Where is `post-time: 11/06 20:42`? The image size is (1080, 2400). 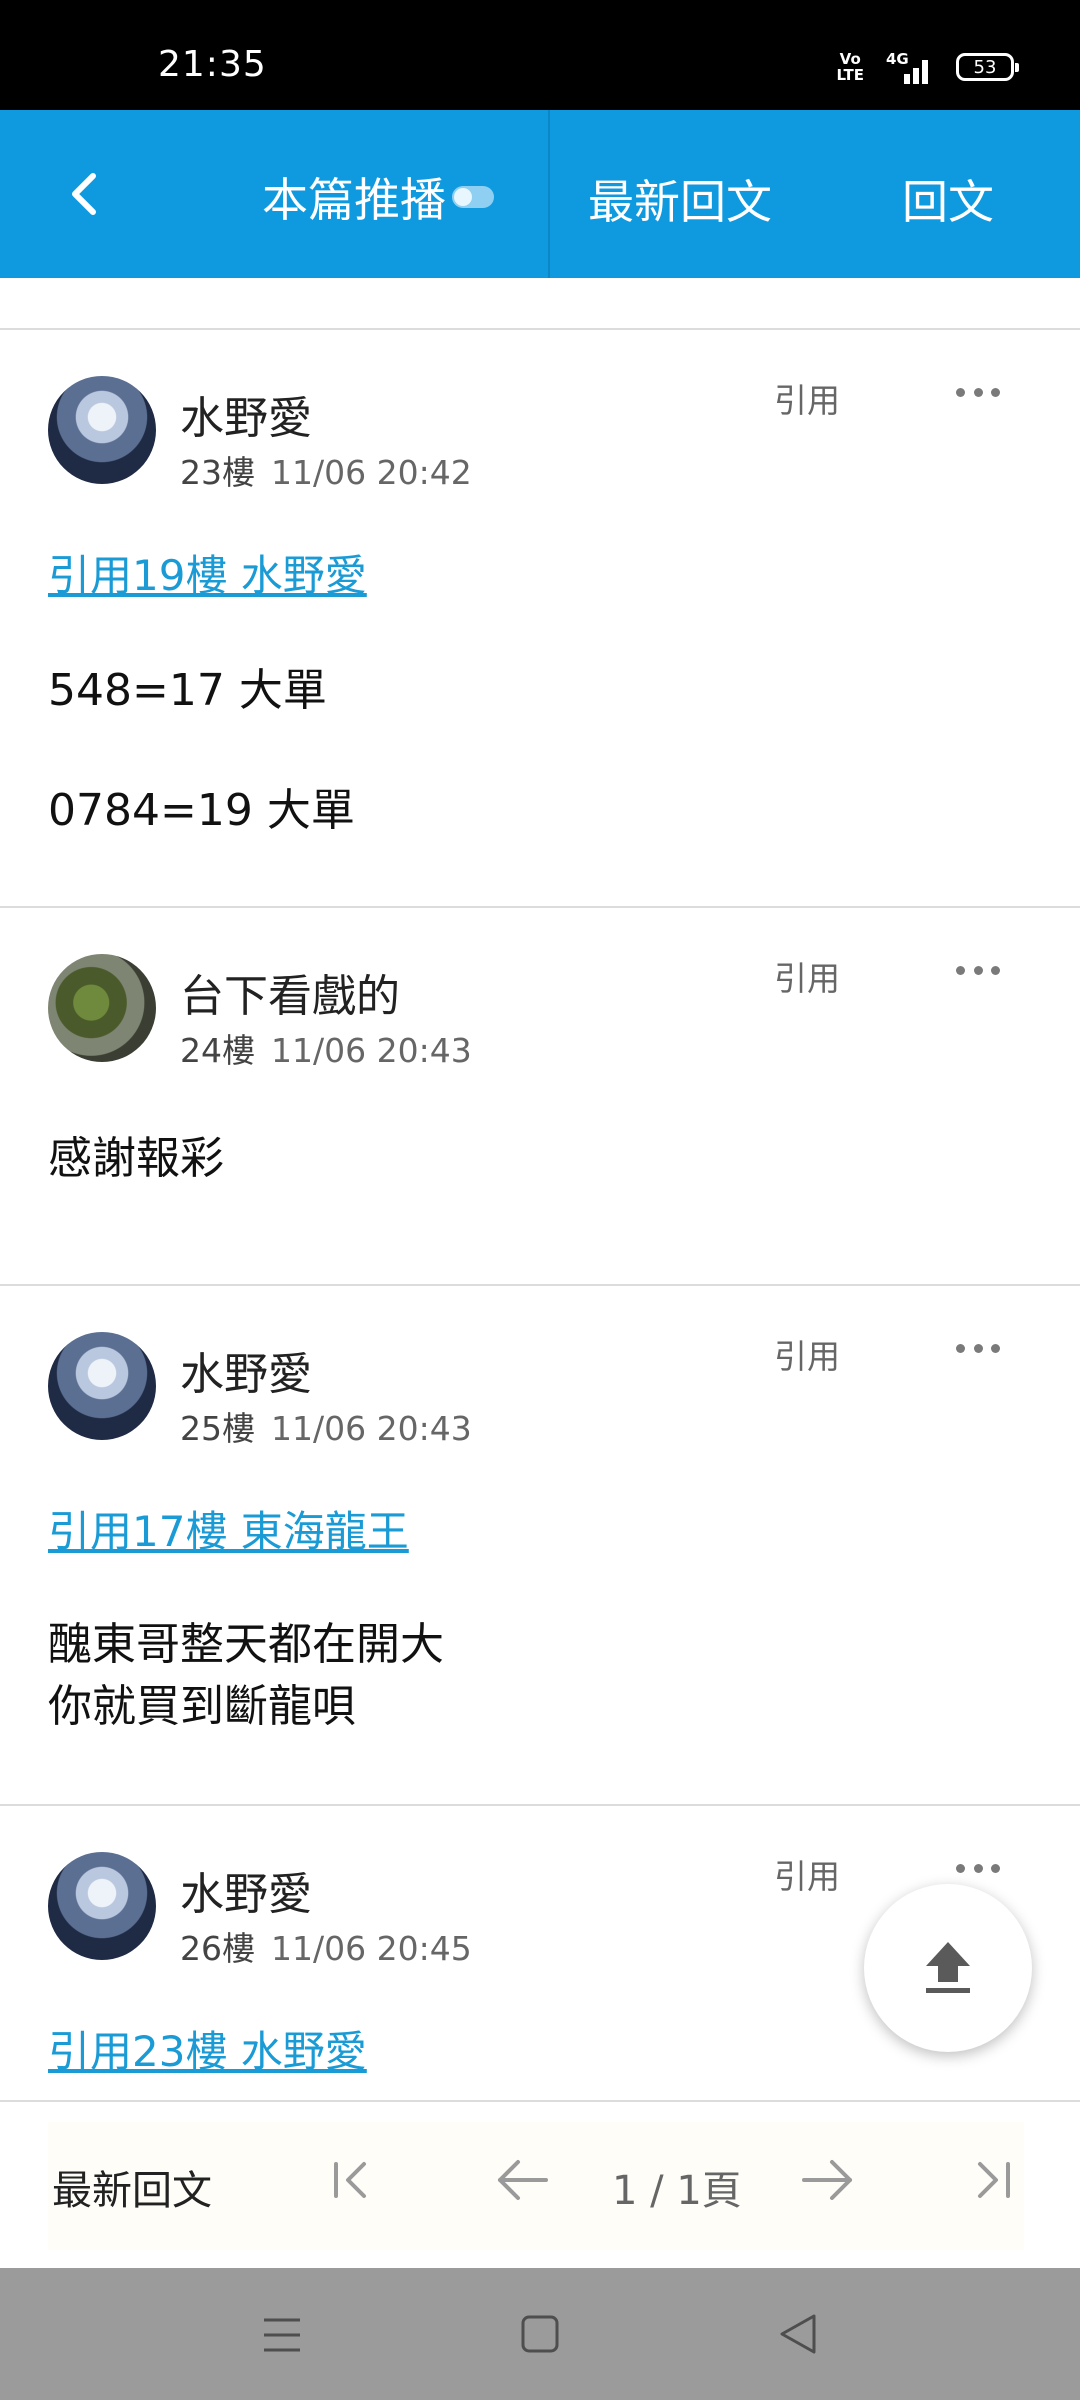 post-time: 11/06 20:42 is located at coordinates (371, 472).